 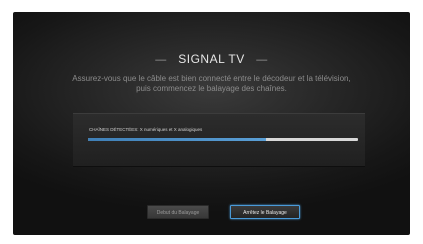 I want to click on page-title: — SIGNAL TV —, so click(x=211, y=59).